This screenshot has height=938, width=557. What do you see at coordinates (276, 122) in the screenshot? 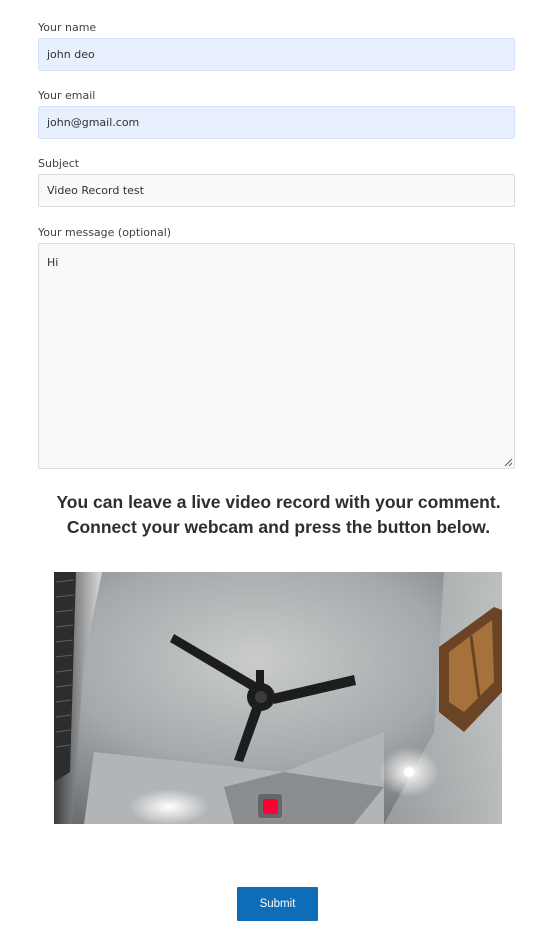
I see `email-field: john@gmail.com` at bounding box center [276, 122].